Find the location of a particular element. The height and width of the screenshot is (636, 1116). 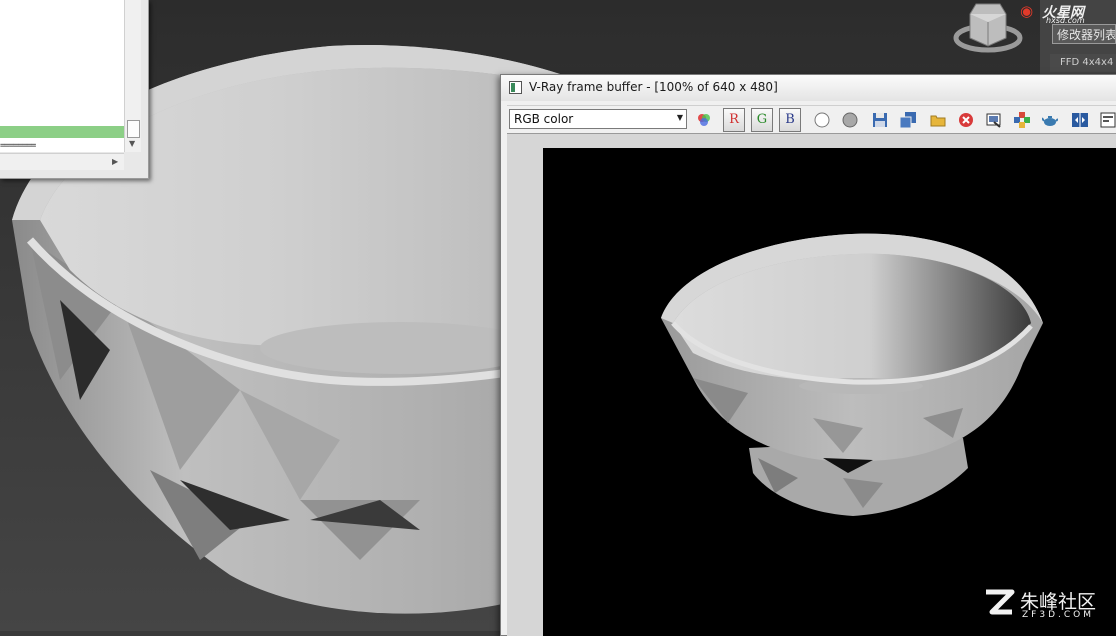

viewcube-icon is located at coordinates (988, 30).